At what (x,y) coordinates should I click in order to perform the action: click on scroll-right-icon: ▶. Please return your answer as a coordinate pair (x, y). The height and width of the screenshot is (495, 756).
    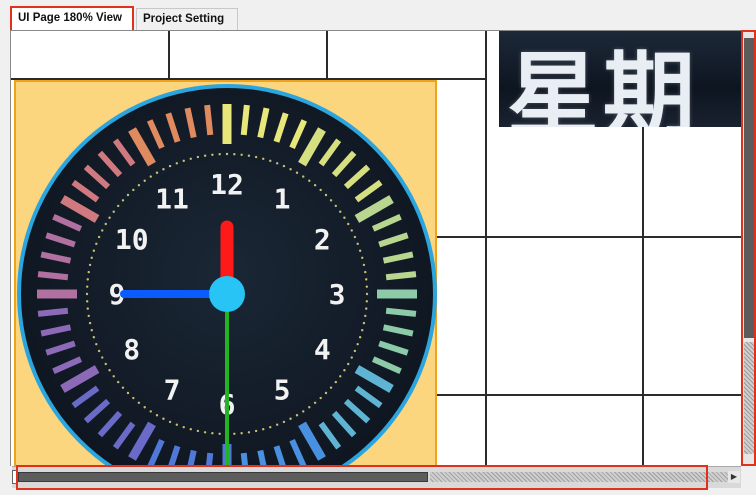
    Looking at the image, I should click on (734, 477).